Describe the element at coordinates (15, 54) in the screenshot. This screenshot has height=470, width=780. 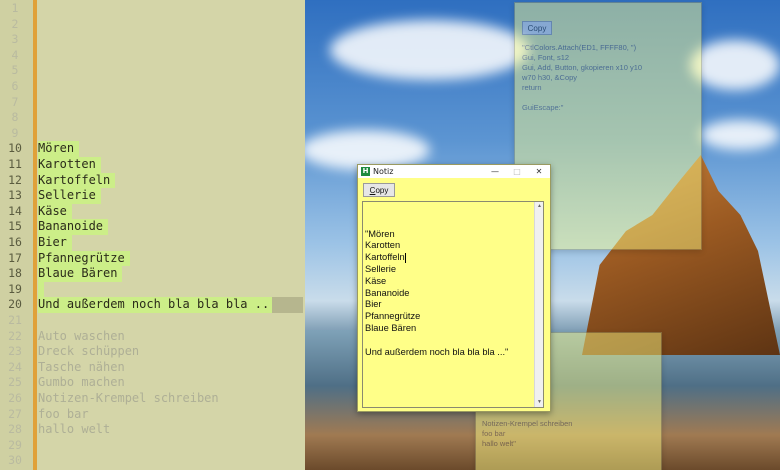
I see `line-number: 4` at that location.